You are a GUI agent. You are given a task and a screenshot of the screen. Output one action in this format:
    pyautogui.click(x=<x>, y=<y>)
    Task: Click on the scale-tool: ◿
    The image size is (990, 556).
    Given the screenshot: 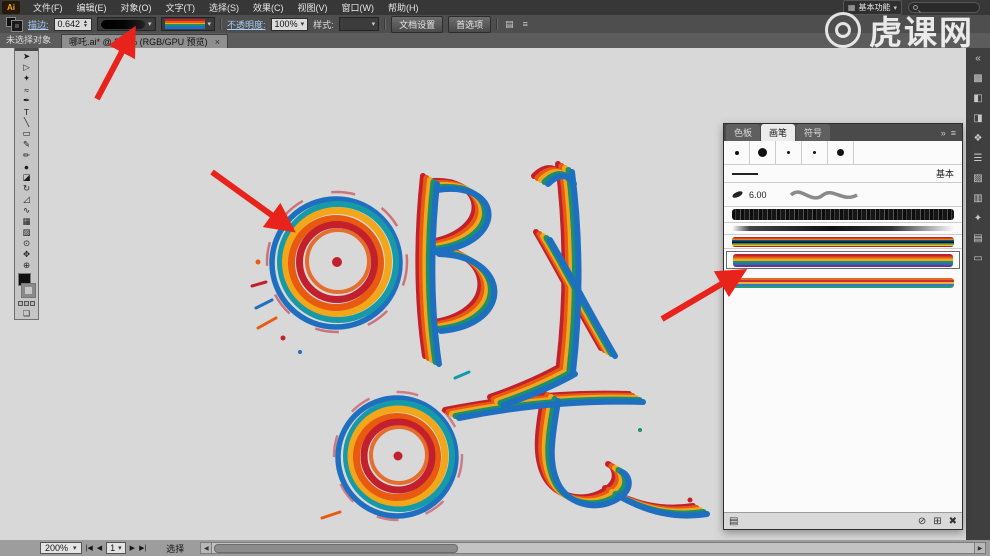 What is the action you would take?
    pyautogui.click(x=26, y=199)
    